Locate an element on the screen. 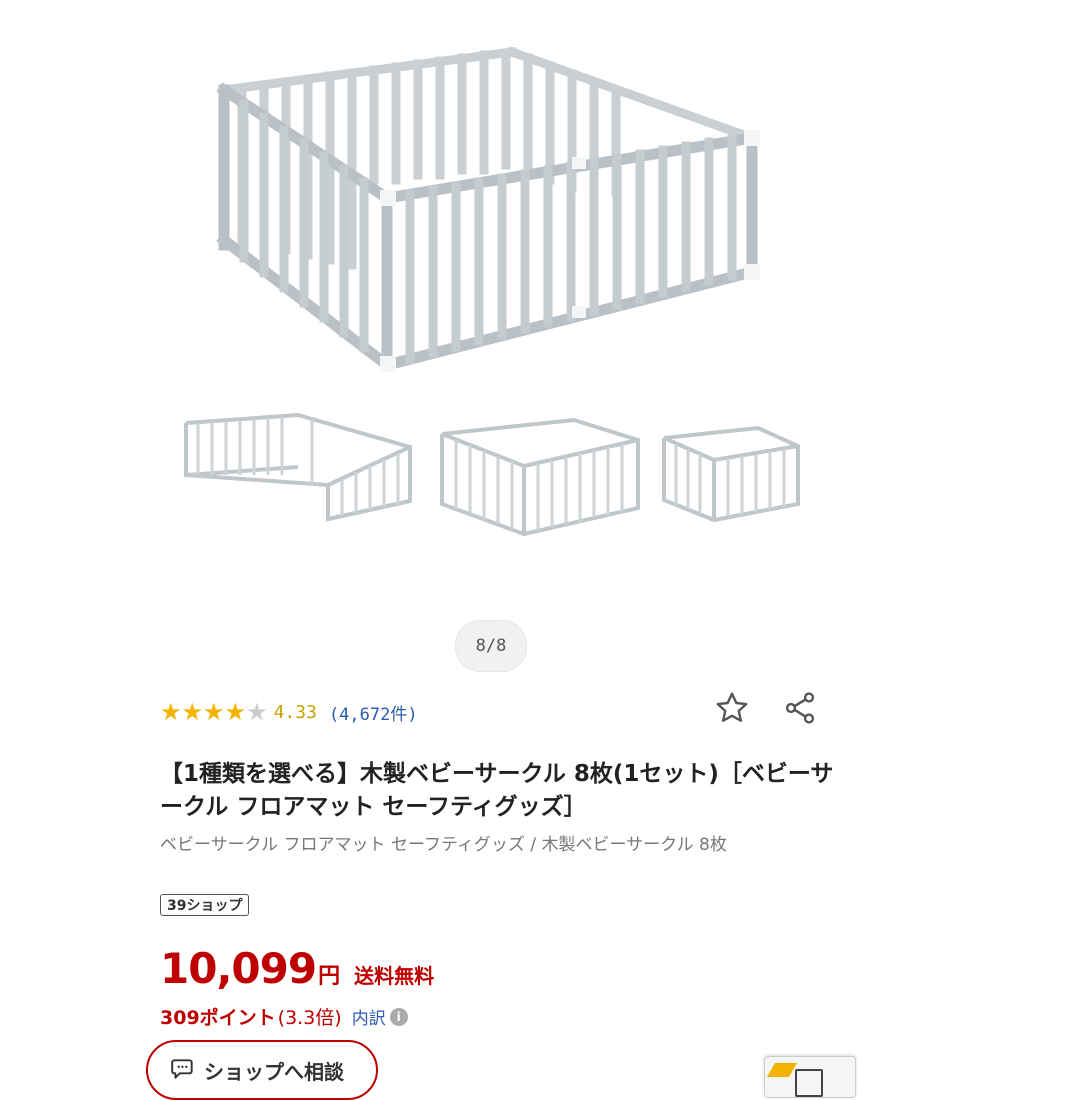 The image size is (1080, 1100). info-icon: i is located at coordinates (398, 1016).